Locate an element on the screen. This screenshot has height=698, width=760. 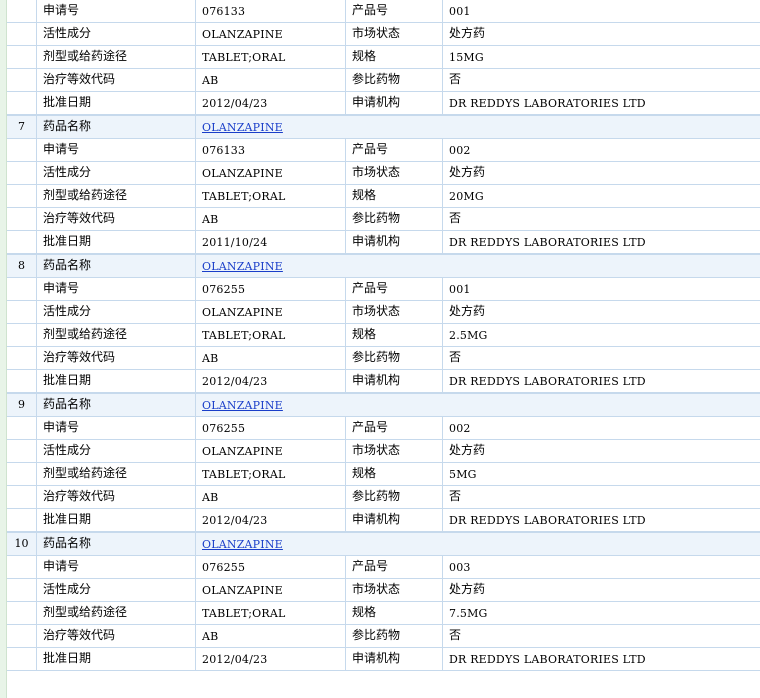
value-strength: 7.5MG is located at coordinates (468, 613).